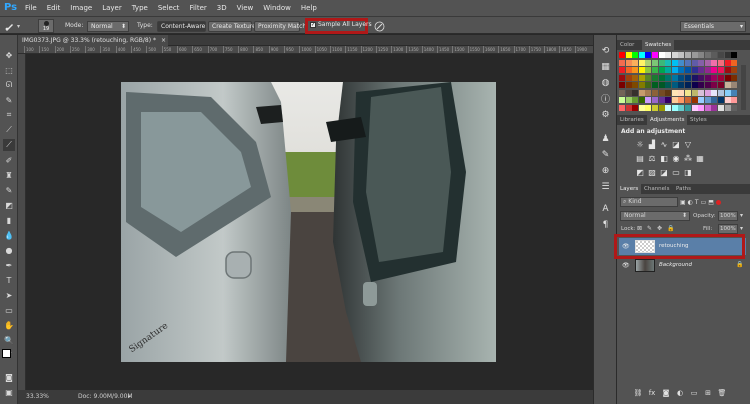 This screenshot has width=750, height=404. I want to click on path-select-tool-icon: ➤, so click(9, 295).